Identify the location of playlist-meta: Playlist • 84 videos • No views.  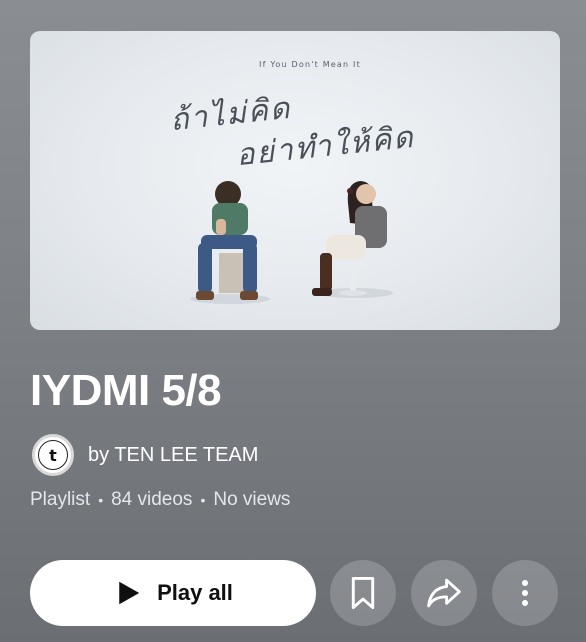
(160, 500).